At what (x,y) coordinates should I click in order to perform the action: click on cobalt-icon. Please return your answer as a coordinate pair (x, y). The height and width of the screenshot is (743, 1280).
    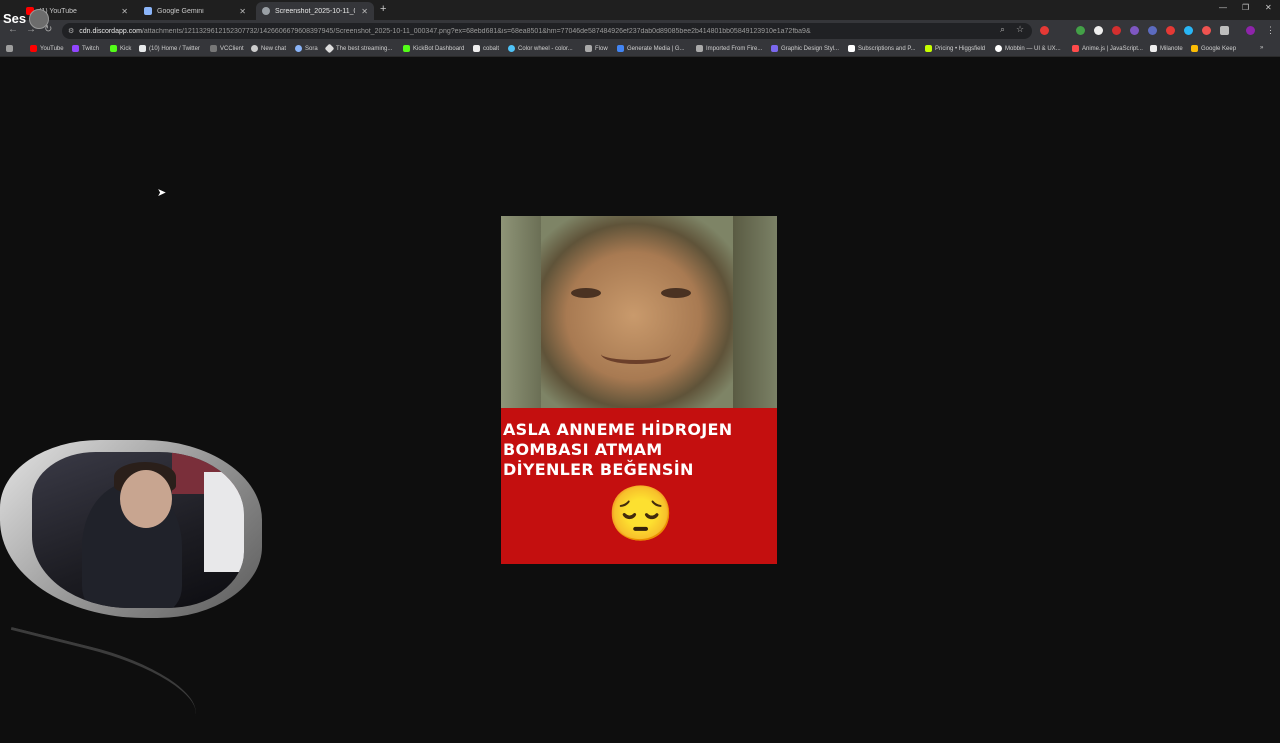
    Looking at the image, I should click on (476, 48).